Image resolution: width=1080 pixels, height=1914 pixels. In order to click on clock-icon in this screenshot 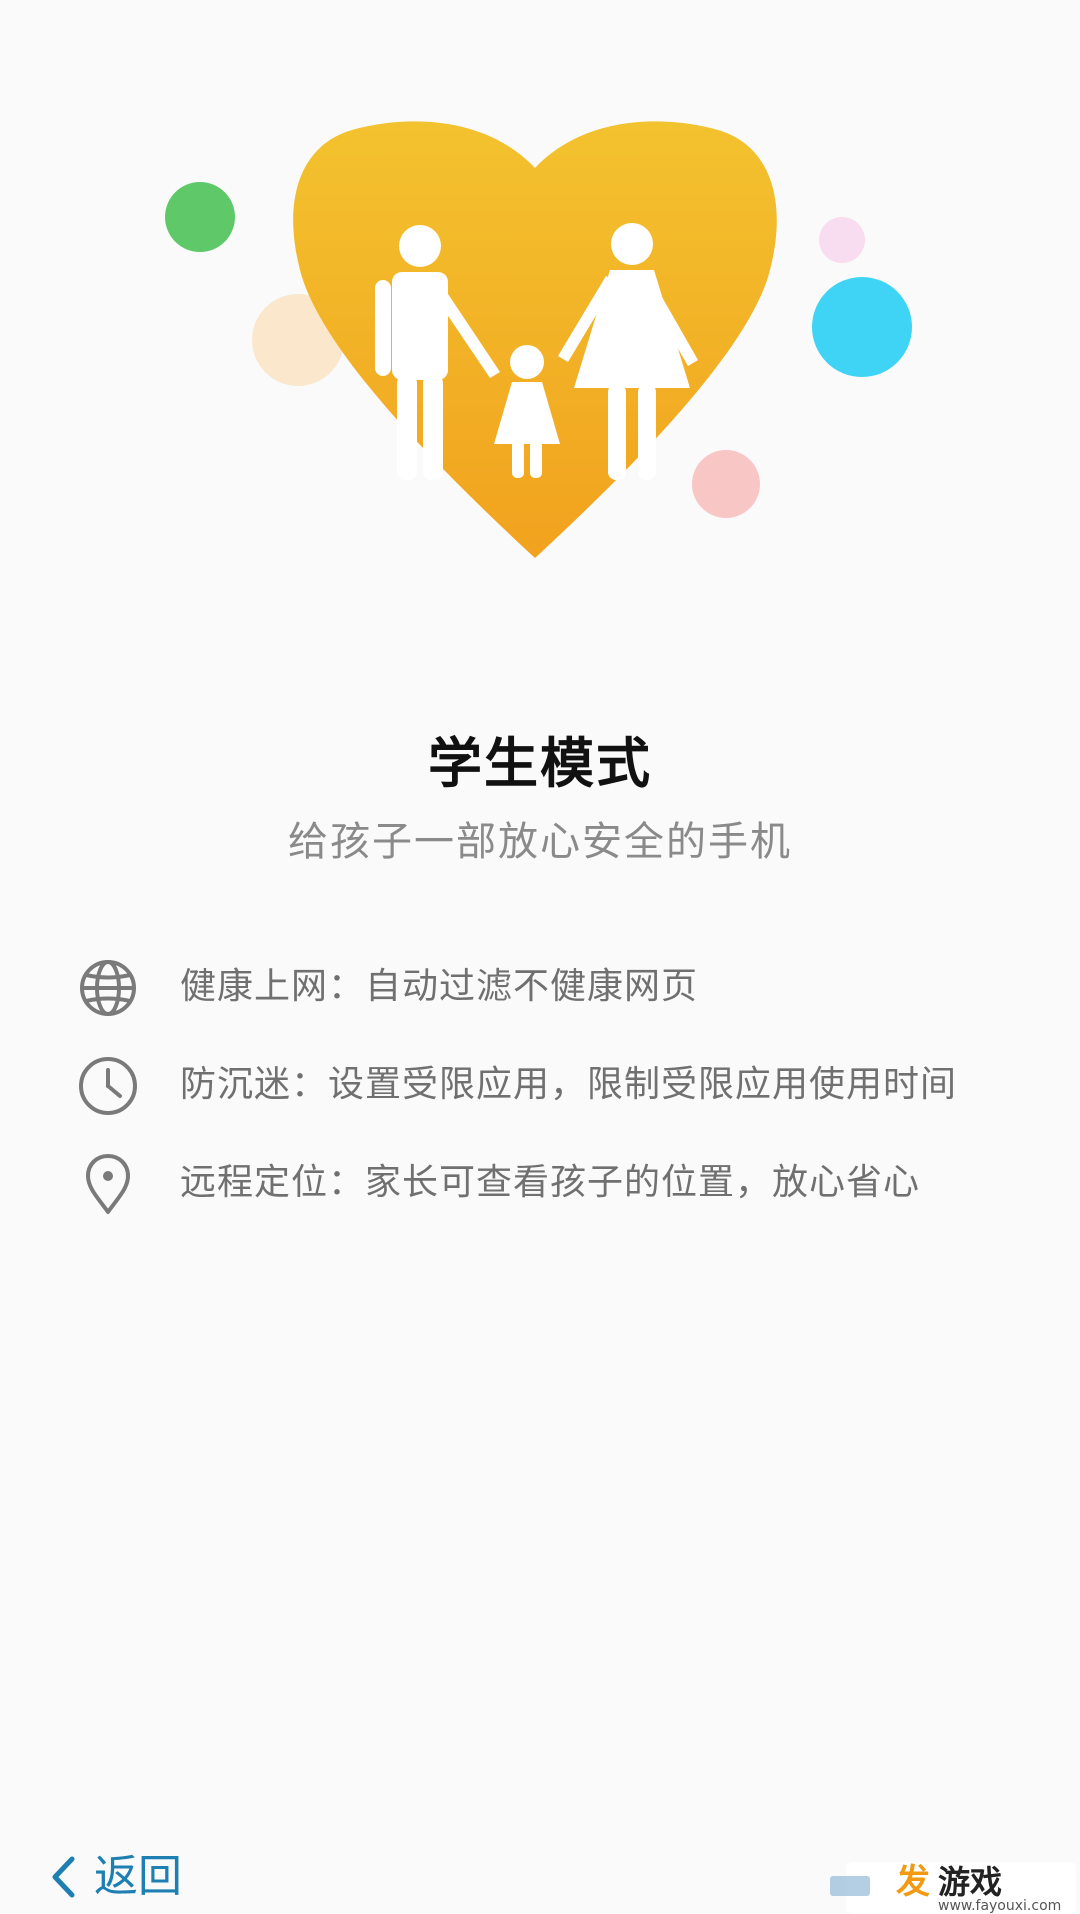, I will do `click(108, 1086)`.